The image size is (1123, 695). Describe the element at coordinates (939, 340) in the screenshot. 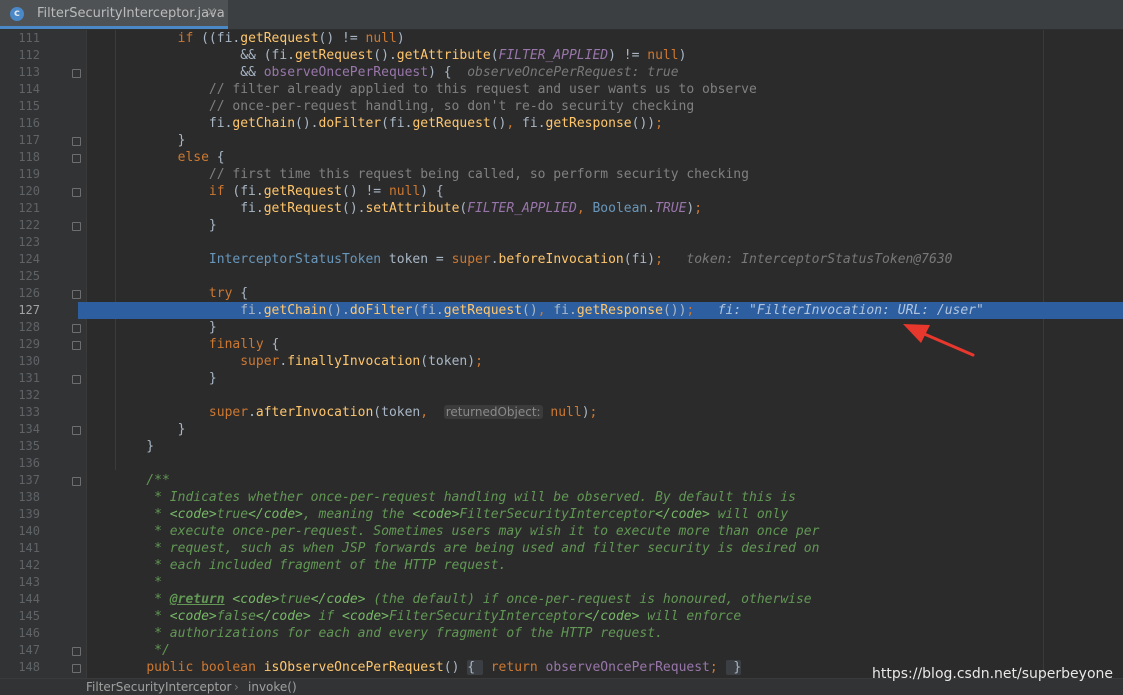

I see `annotation-arrow-icon` at that location.